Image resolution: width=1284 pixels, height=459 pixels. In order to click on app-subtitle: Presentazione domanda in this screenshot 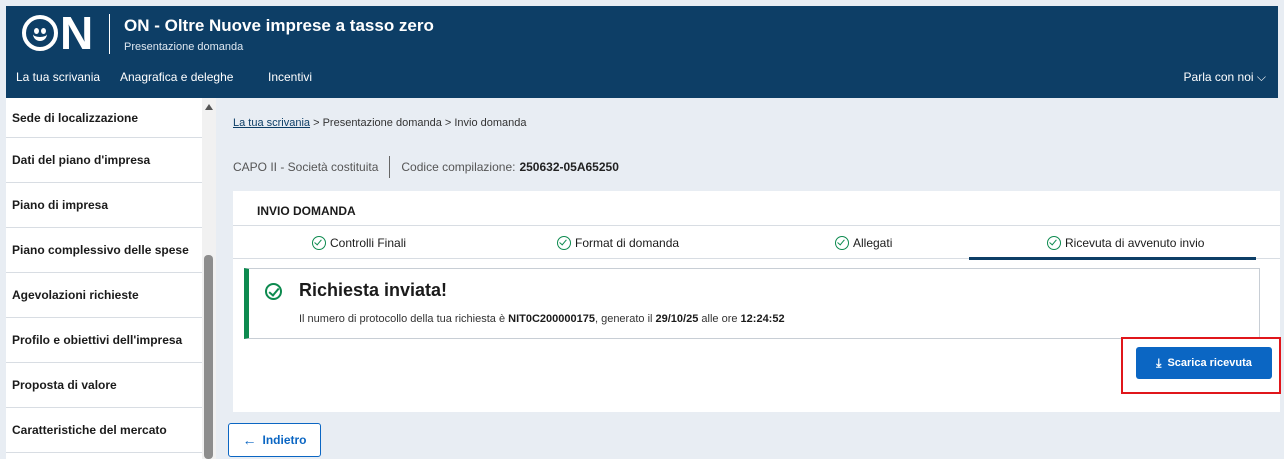, I will do `click(184, 47)`.